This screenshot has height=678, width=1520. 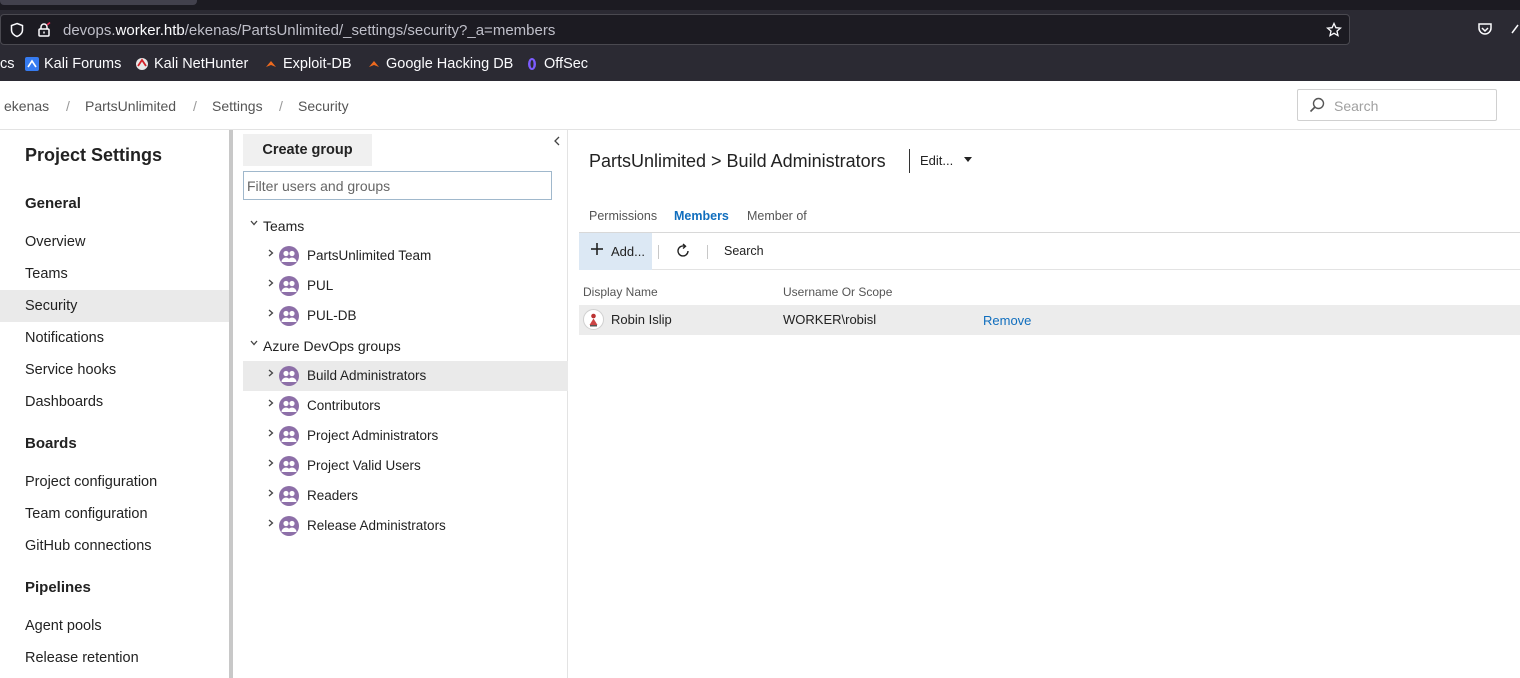 I want to click on table-row: Robin Islip WORKER\robisl Remove, so click(x=1049, y=320).